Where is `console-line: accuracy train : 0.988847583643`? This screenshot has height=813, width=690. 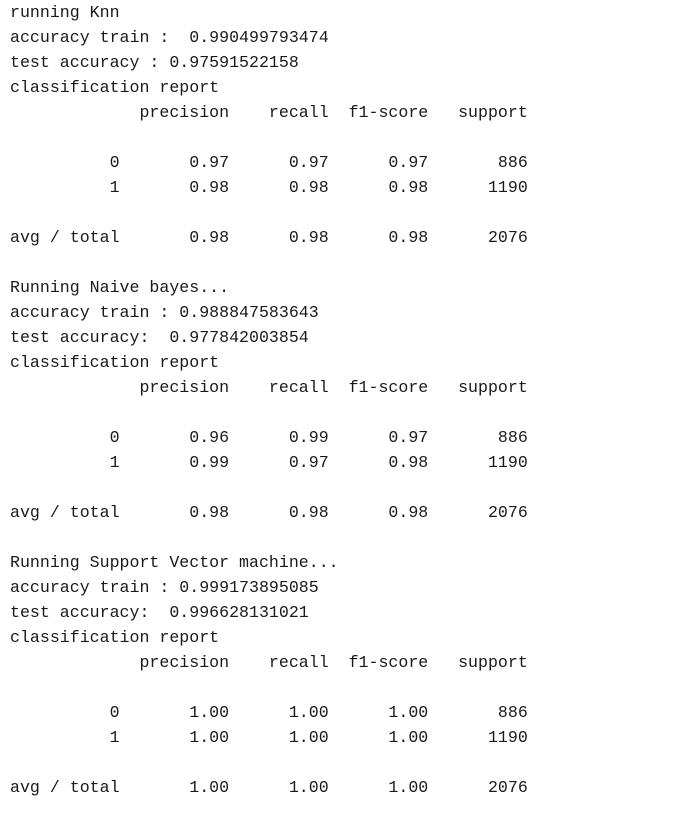
console-line: accuracy train : 0.988847583643 is located at coordinates (164, 312).